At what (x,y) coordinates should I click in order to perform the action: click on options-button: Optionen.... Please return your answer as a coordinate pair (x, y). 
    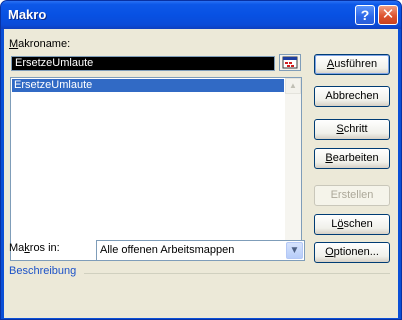
    Looking at the image, I should click on (352, 252).